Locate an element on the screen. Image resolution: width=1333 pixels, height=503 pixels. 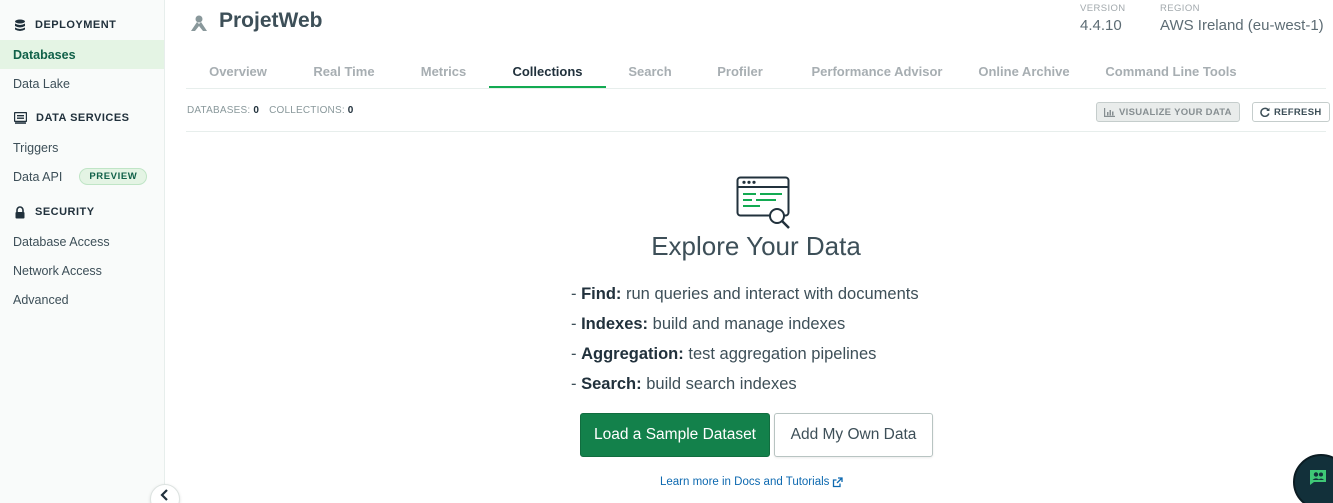
tab-performance-advisor: Performance Advisor is located at coordinates (877, 72).